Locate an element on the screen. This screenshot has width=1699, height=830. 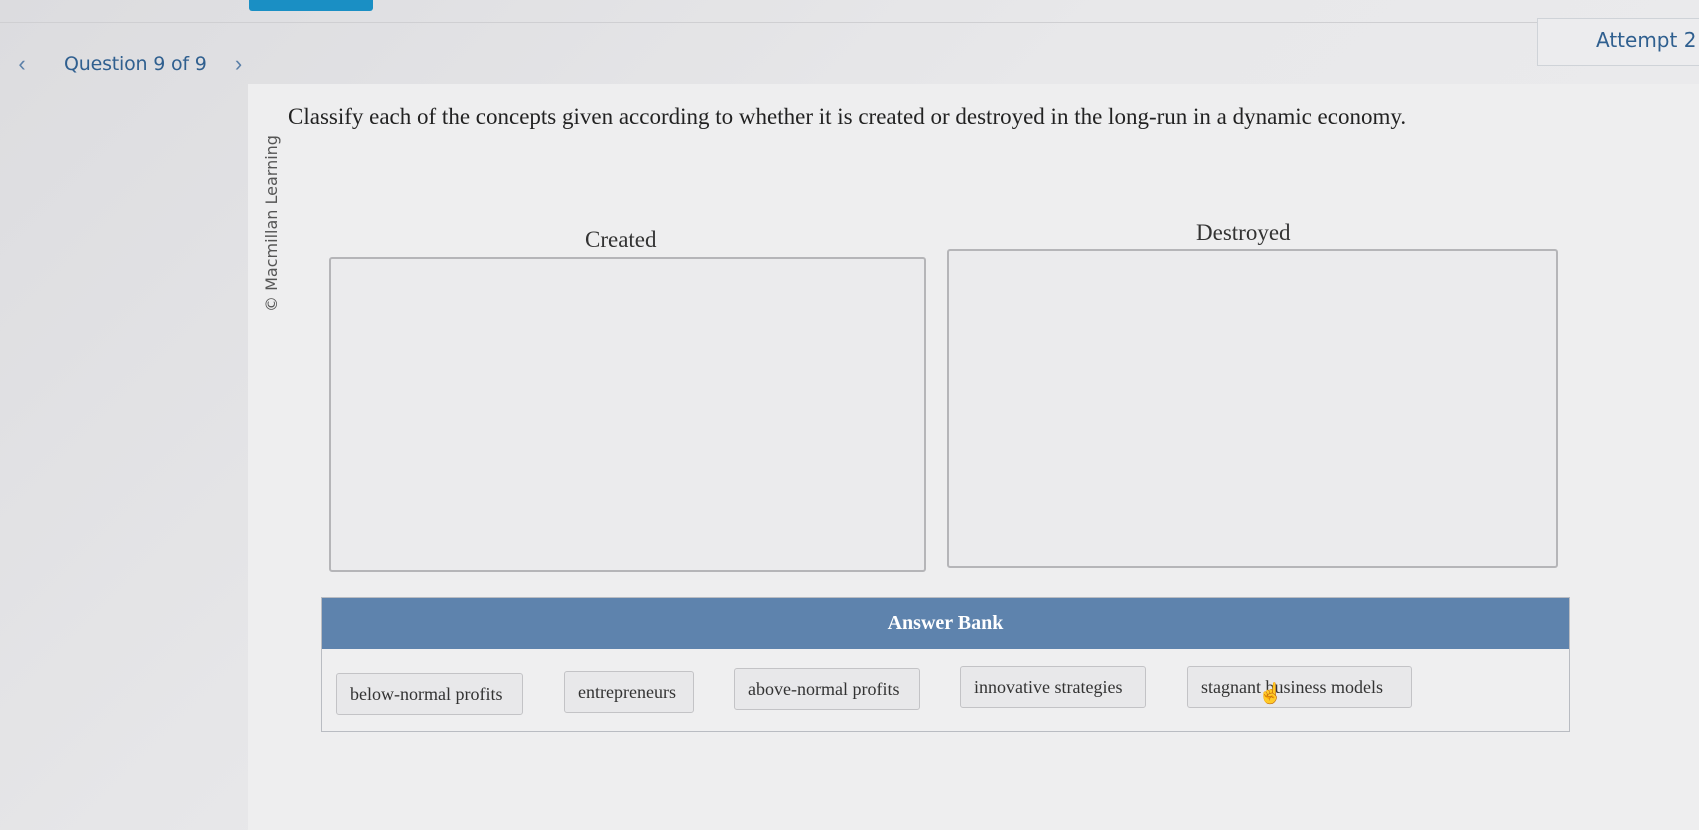
hand-pointer-icon: ☝ is located at coordinates (1270, 694).